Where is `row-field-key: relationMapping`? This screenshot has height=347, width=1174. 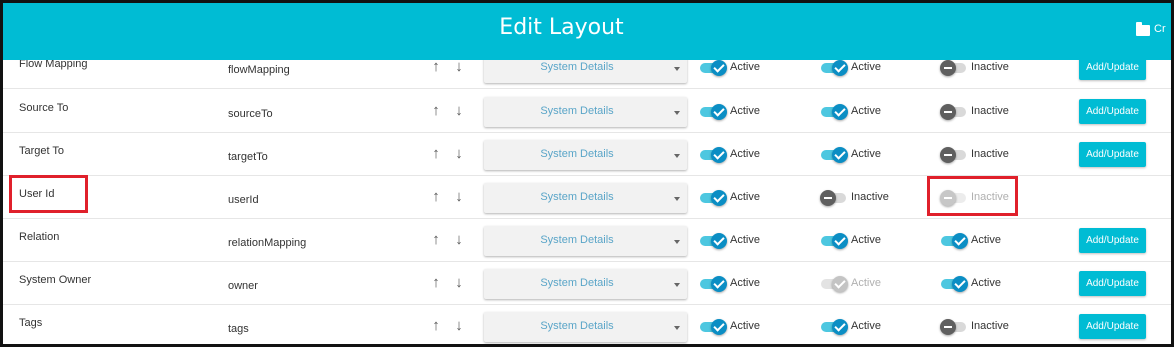 row-field-key: relationMapping is located at coordinates (267, 243).